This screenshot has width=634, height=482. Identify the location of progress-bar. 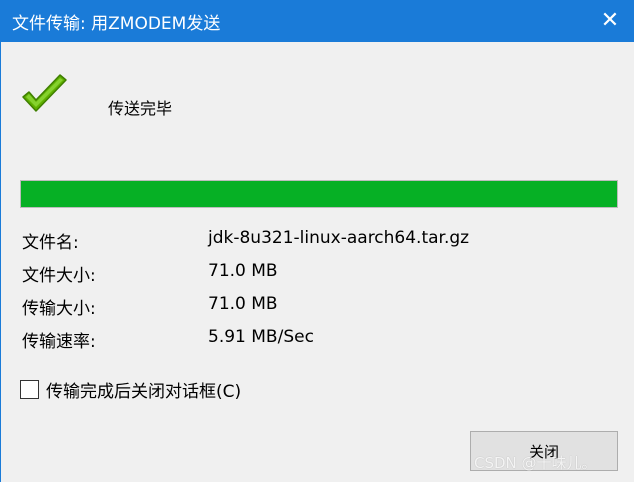
(319, 194).